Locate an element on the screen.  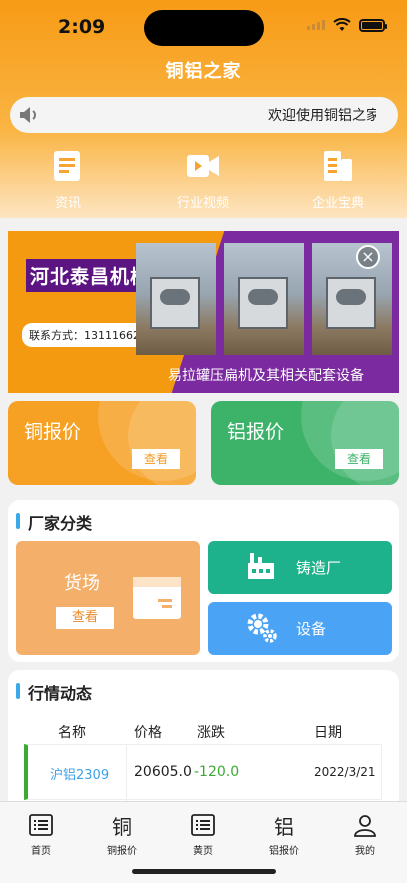
factory-icon is located at coordinates (261, 566).